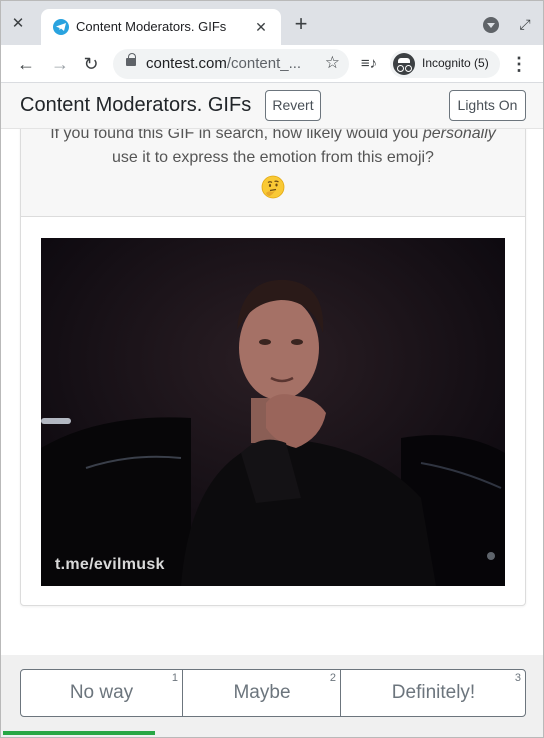 The image size is (544, 738). I want to click on tab-search-icon, so click(491, 25).